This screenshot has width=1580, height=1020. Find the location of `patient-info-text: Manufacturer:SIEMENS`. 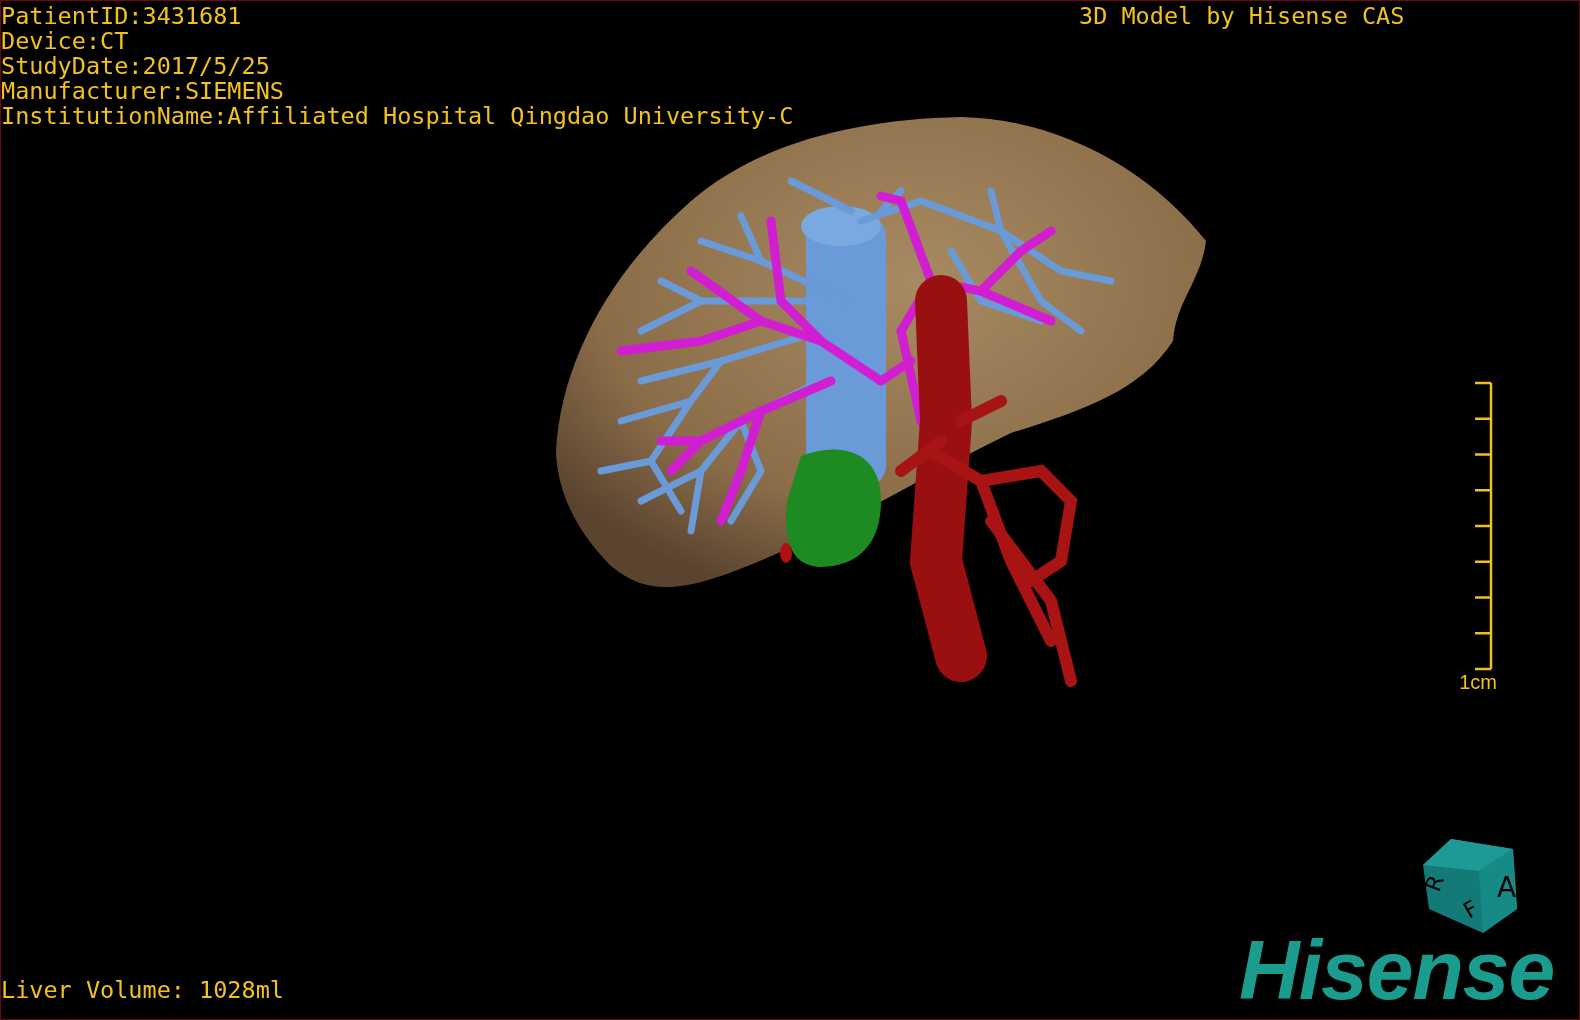

patient-info-text: Manufacturer:SIEMENS is located at coordinates (143, 91).